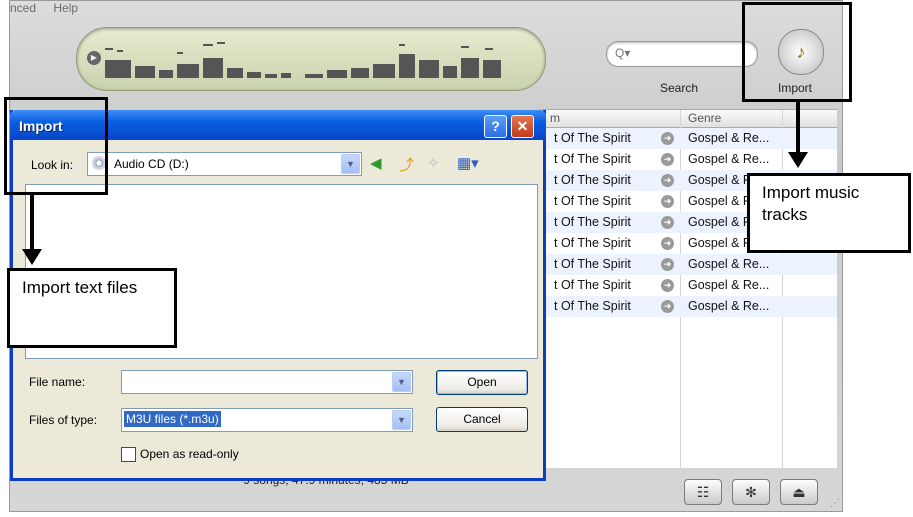  I want to click on view-menu-icon: ▦▾, so click(468, 163).